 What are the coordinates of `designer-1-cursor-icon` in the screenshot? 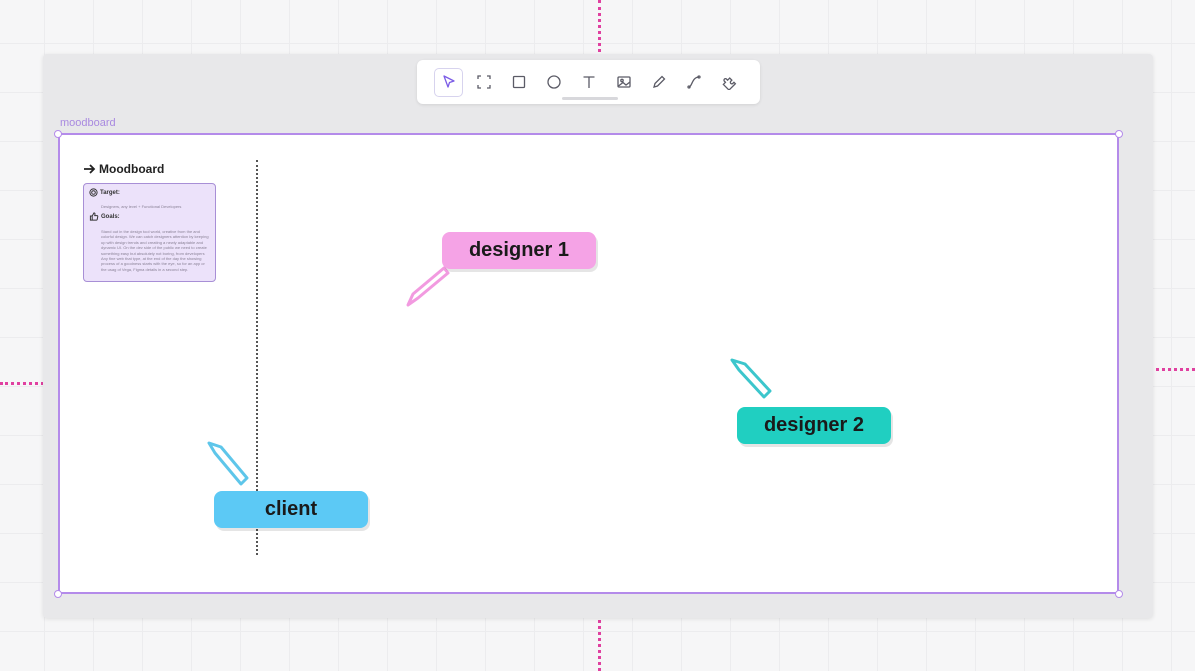 It's located at (428, 286).